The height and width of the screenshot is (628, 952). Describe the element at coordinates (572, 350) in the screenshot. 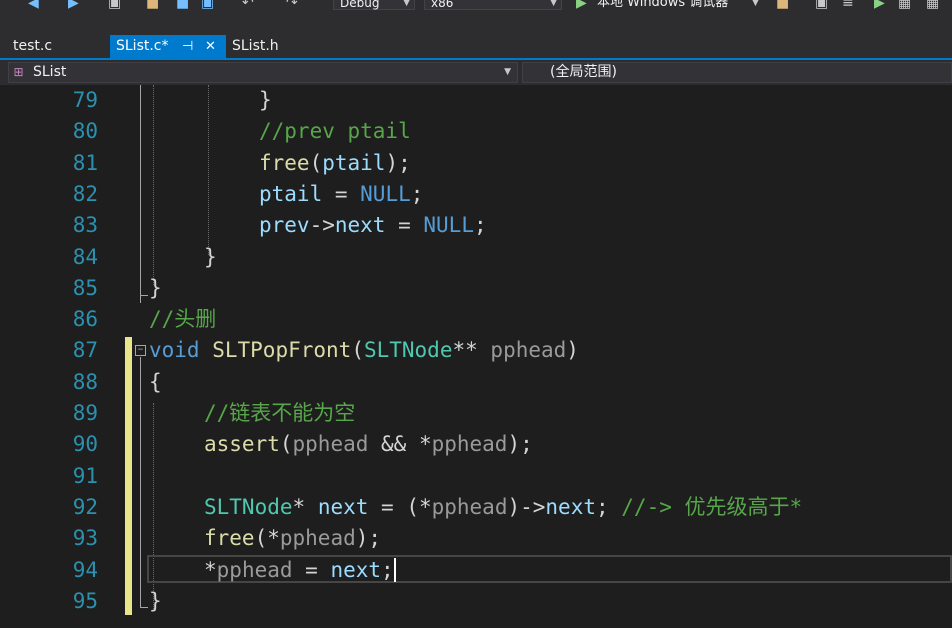

I see `code-token: )` at that location.